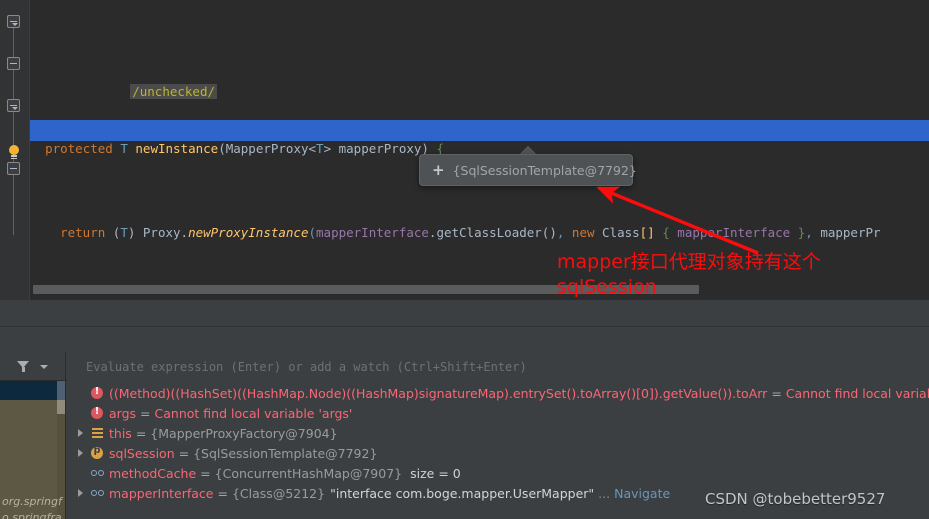 This screenshot has width=929, height=519. What do you see at coordinates (23, 366) in the screenshot?
I see `funnel-icon` at bounding box center [23, 366].